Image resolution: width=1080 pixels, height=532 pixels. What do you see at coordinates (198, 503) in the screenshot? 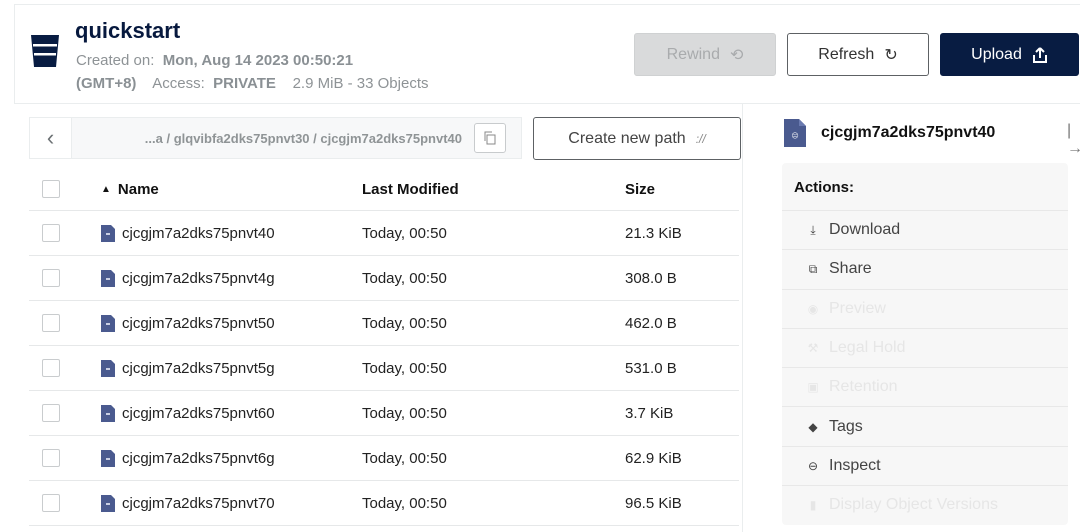
I see `object-name: cjcgjm7a2dks75pnvt70` at bounding box center [198, 503].